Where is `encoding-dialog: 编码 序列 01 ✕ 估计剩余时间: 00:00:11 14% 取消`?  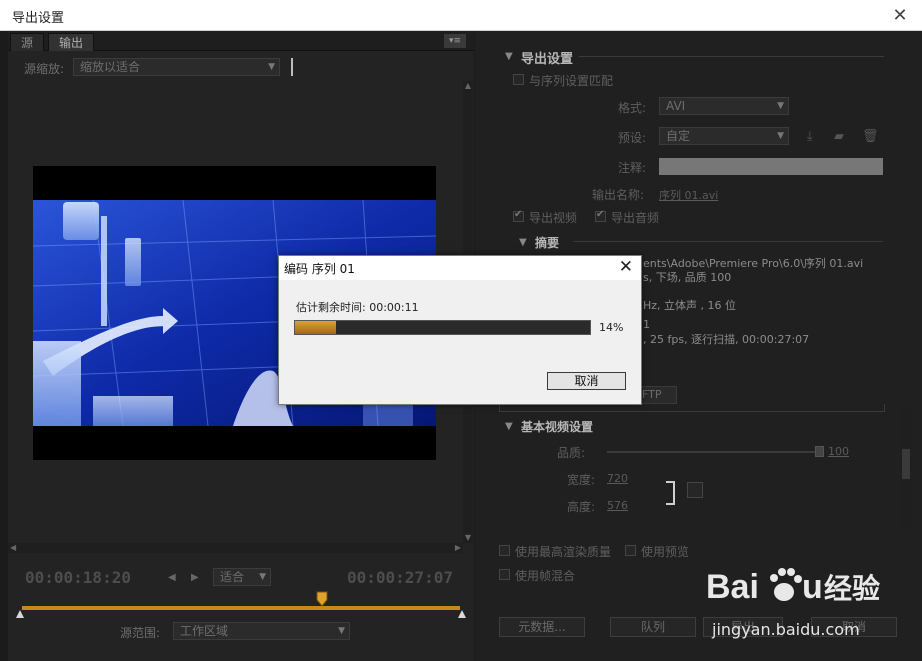 encoding-dialog: 编码 序列 01 ✕ 估计剩余时间: 00:00:11 14% 取消 is located at coordinates (460, 330).